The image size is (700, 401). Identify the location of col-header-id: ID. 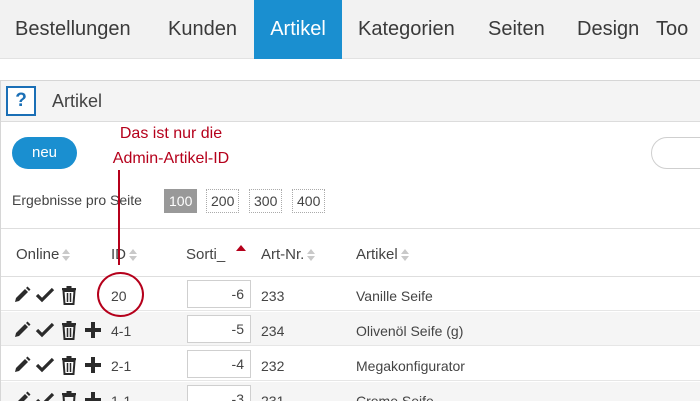
(124, 254).